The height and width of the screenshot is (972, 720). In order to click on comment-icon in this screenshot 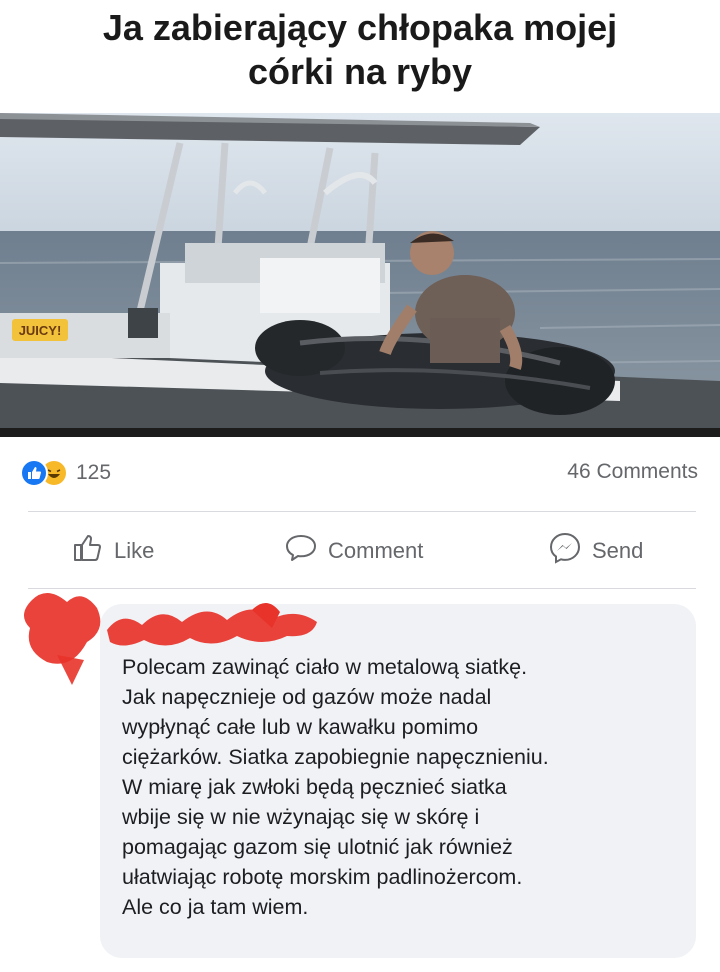, I will do `click(301, 551)`.